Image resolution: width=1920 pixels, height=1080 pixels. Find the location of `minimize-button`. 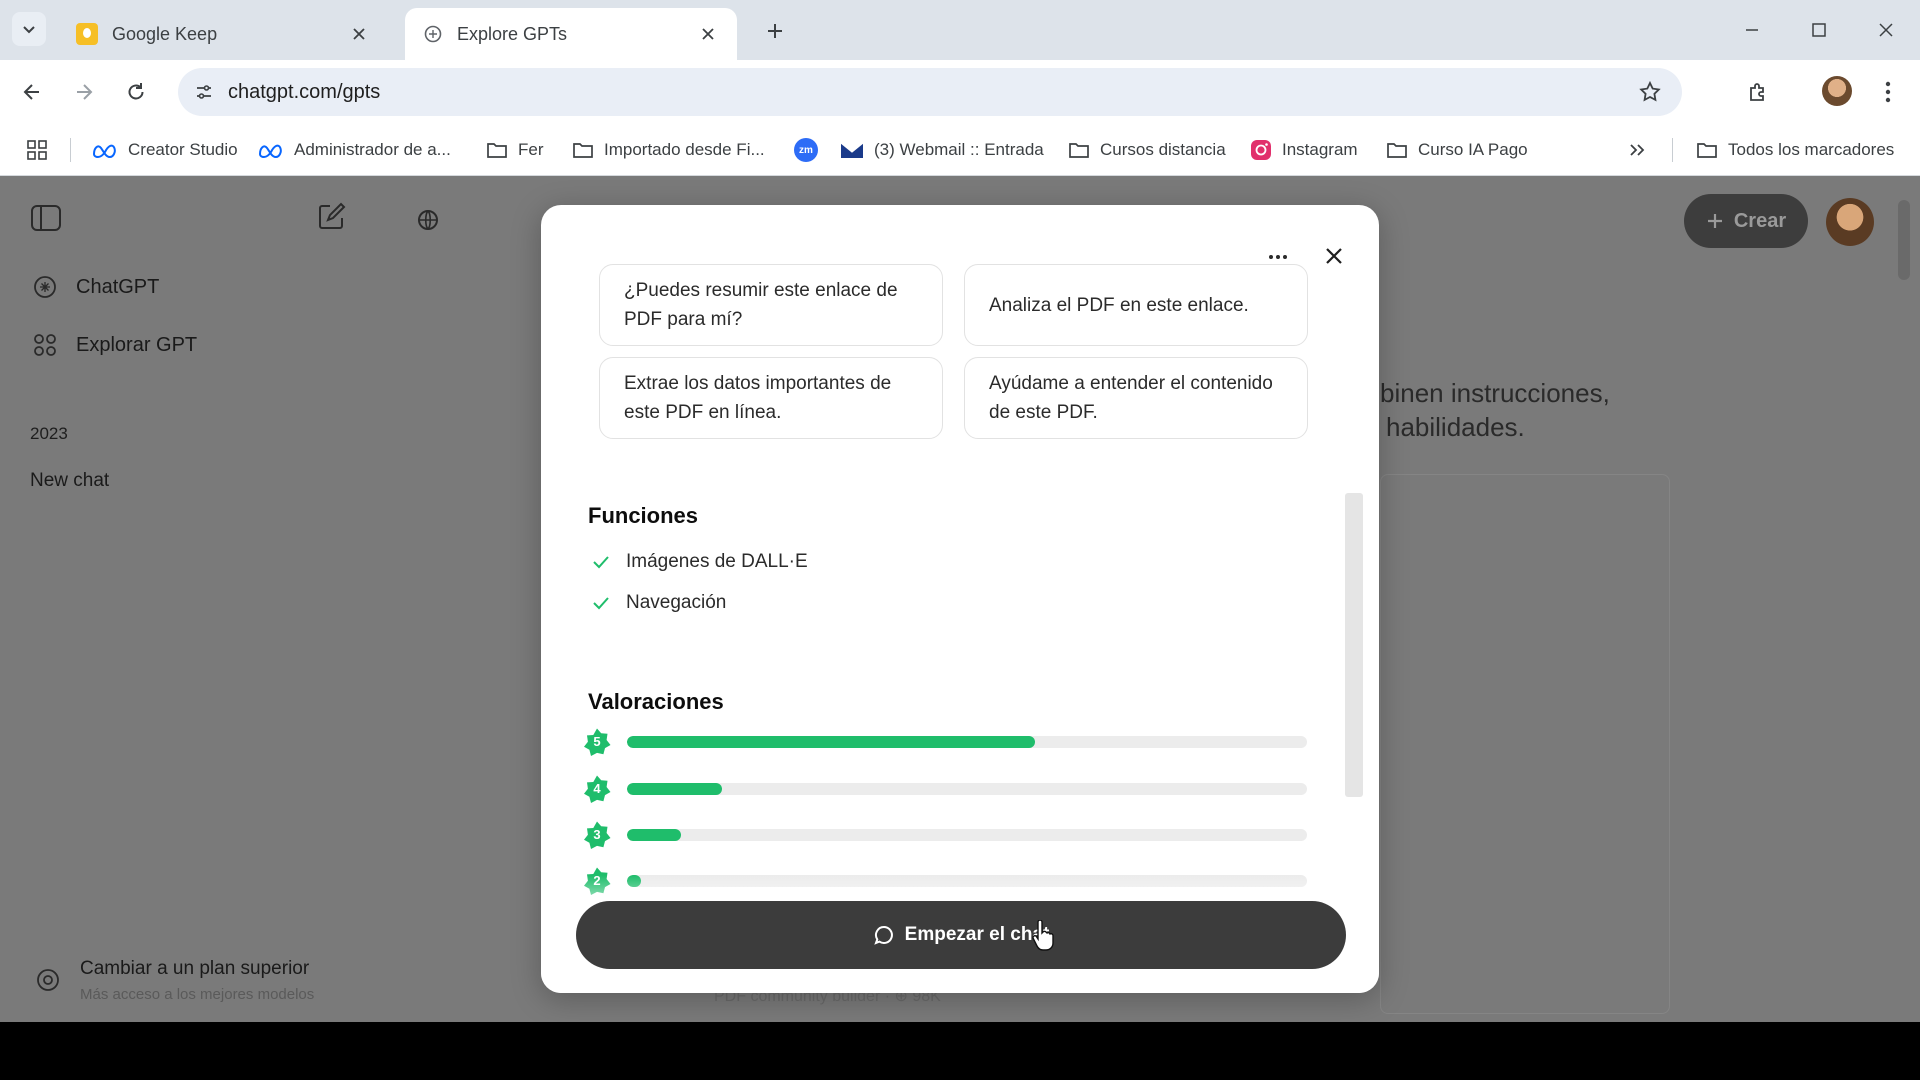

minimize-button is located at coordinates (1752, 30).